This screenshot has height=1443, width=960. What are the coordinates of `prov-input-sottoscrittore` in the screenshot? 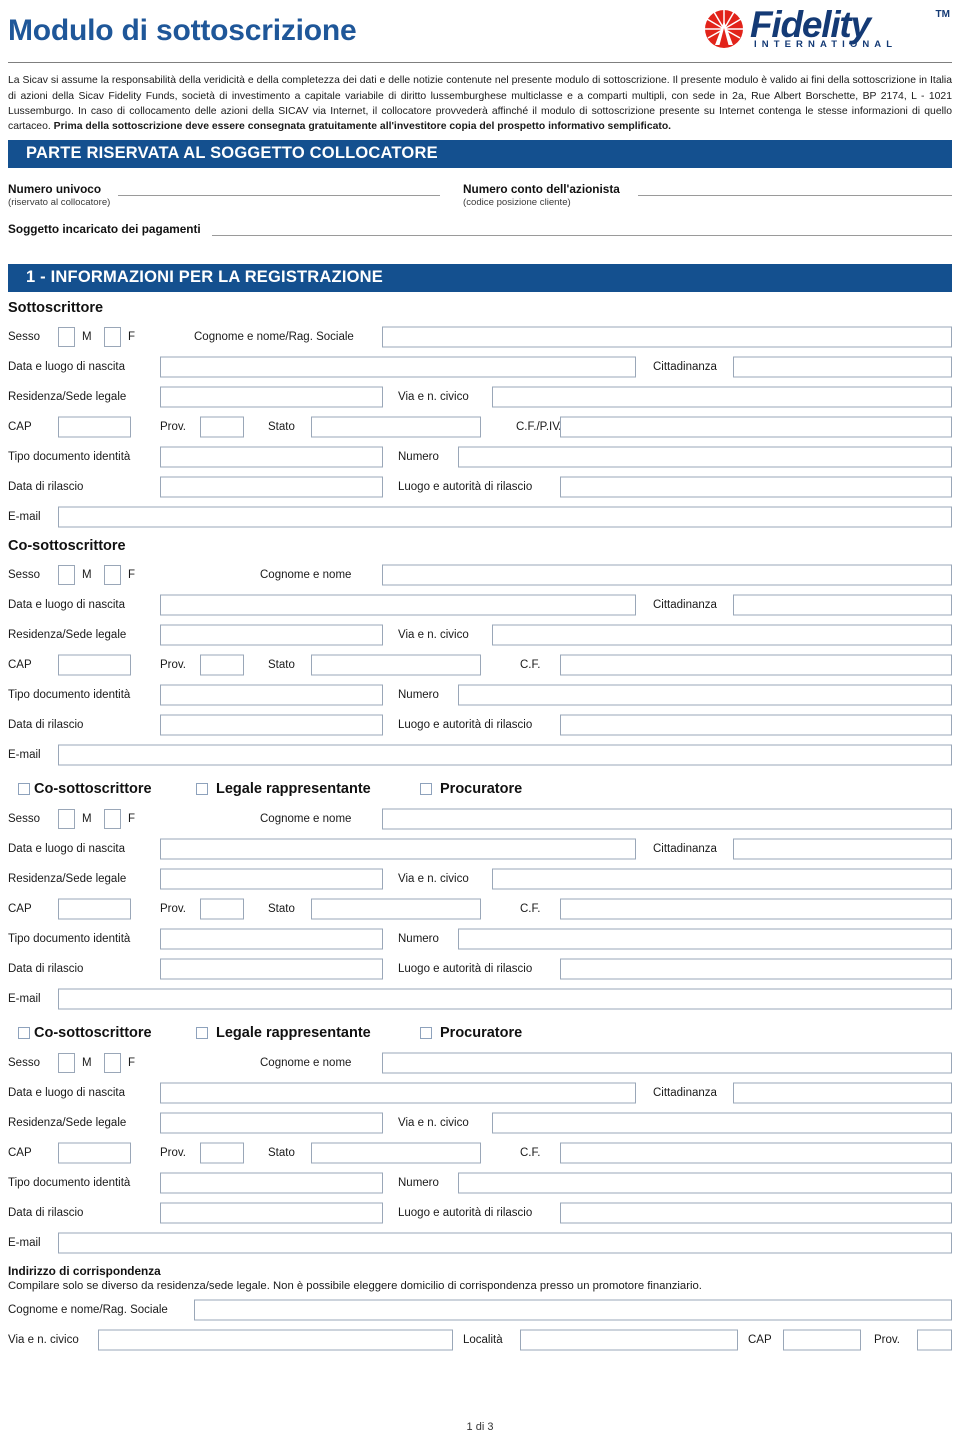 It's located at (222, 427).